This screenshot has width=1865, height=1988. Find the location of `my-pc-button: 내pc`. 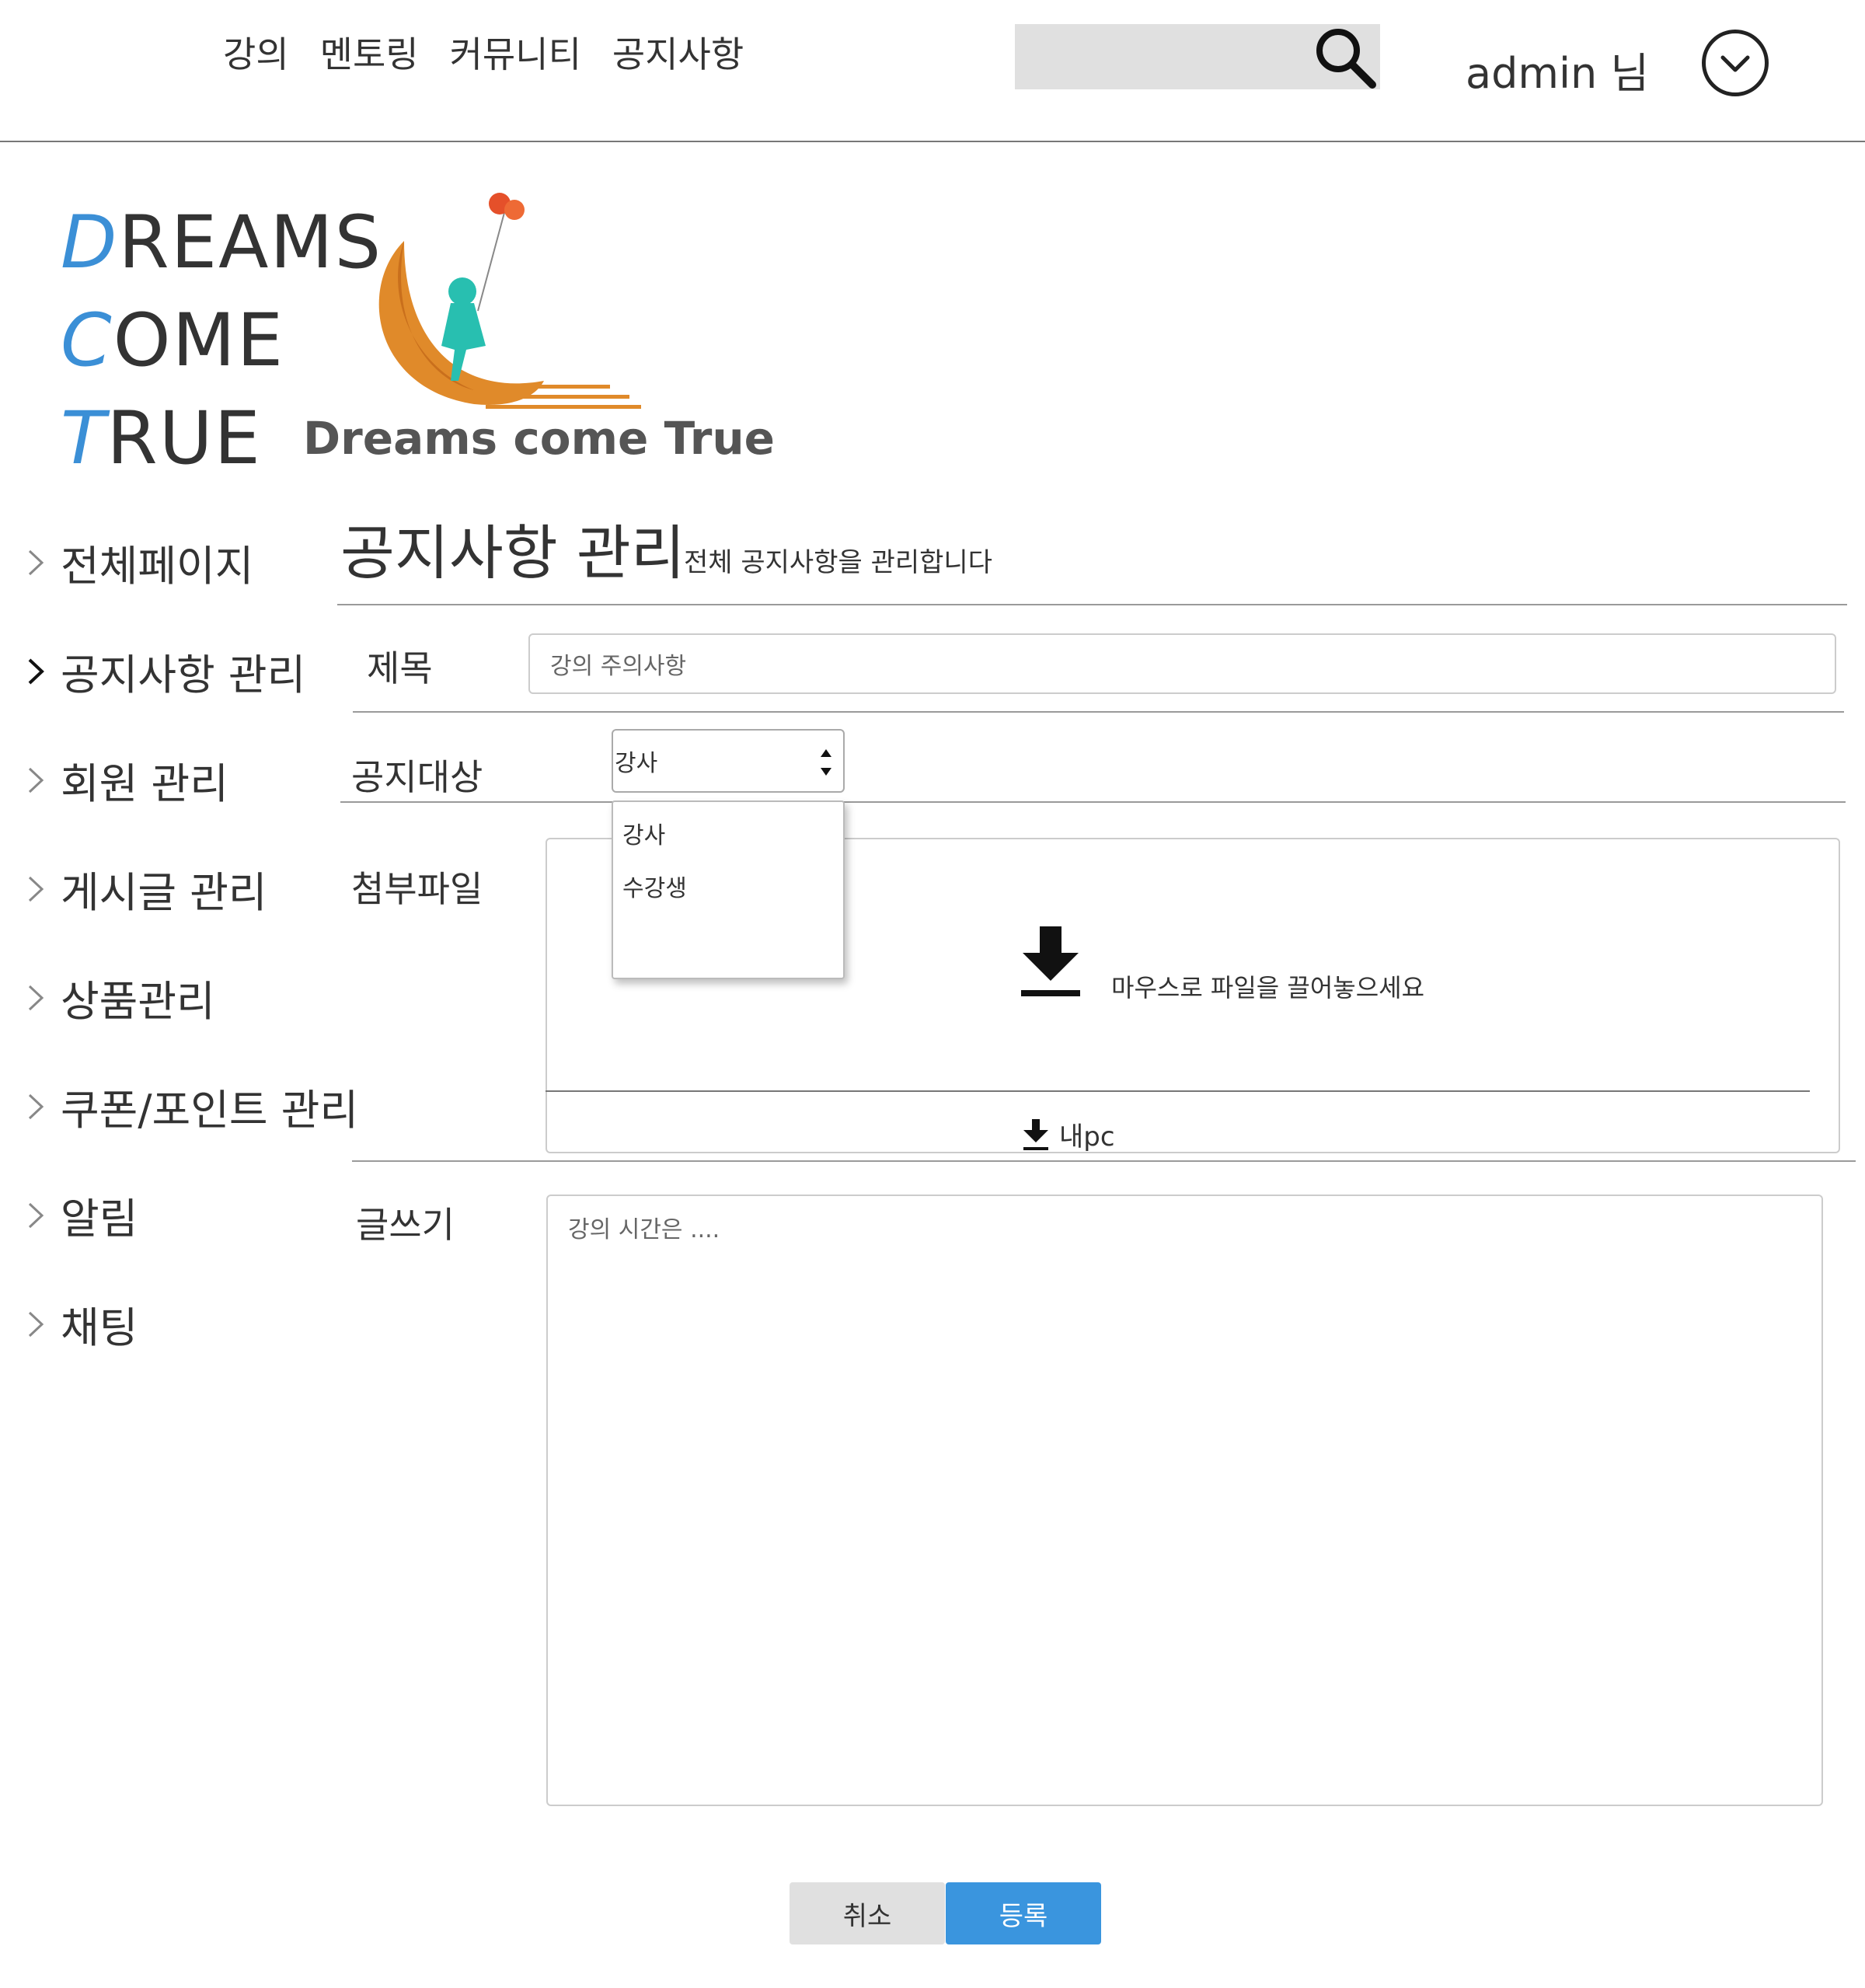

my-pc-button: 내pc is located at coordinates (1068, 1134).